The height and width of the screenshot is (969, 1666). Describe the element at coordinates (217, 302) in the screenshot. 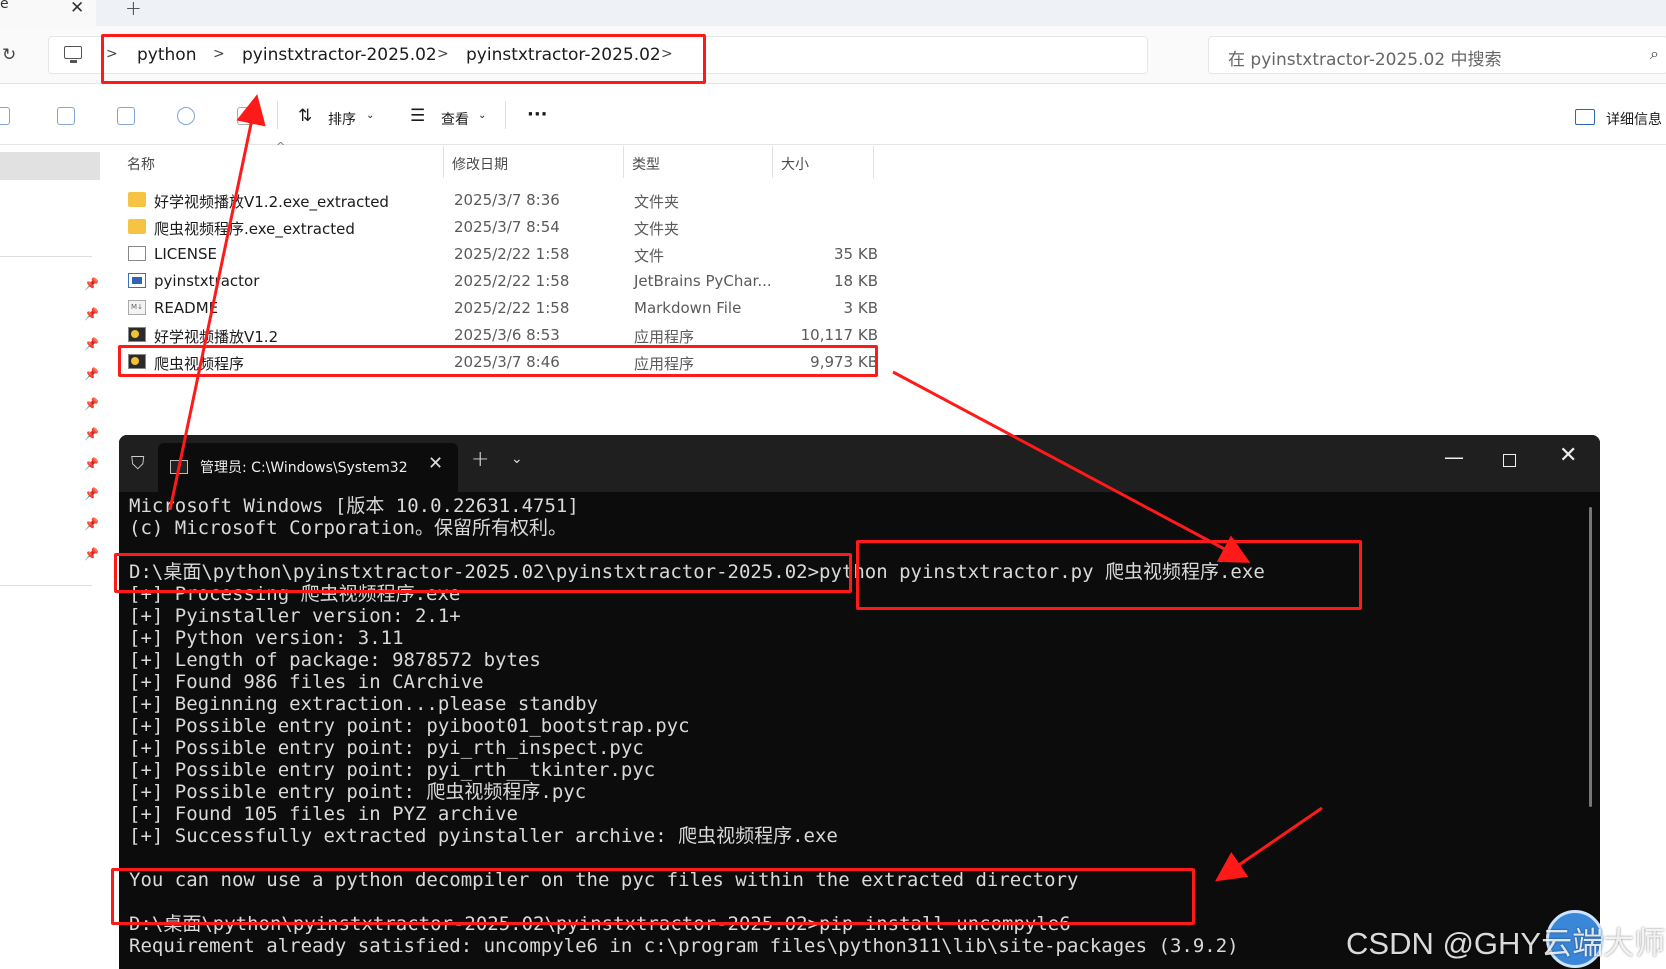

I see `arrow-to-breadcrumb` at that location.